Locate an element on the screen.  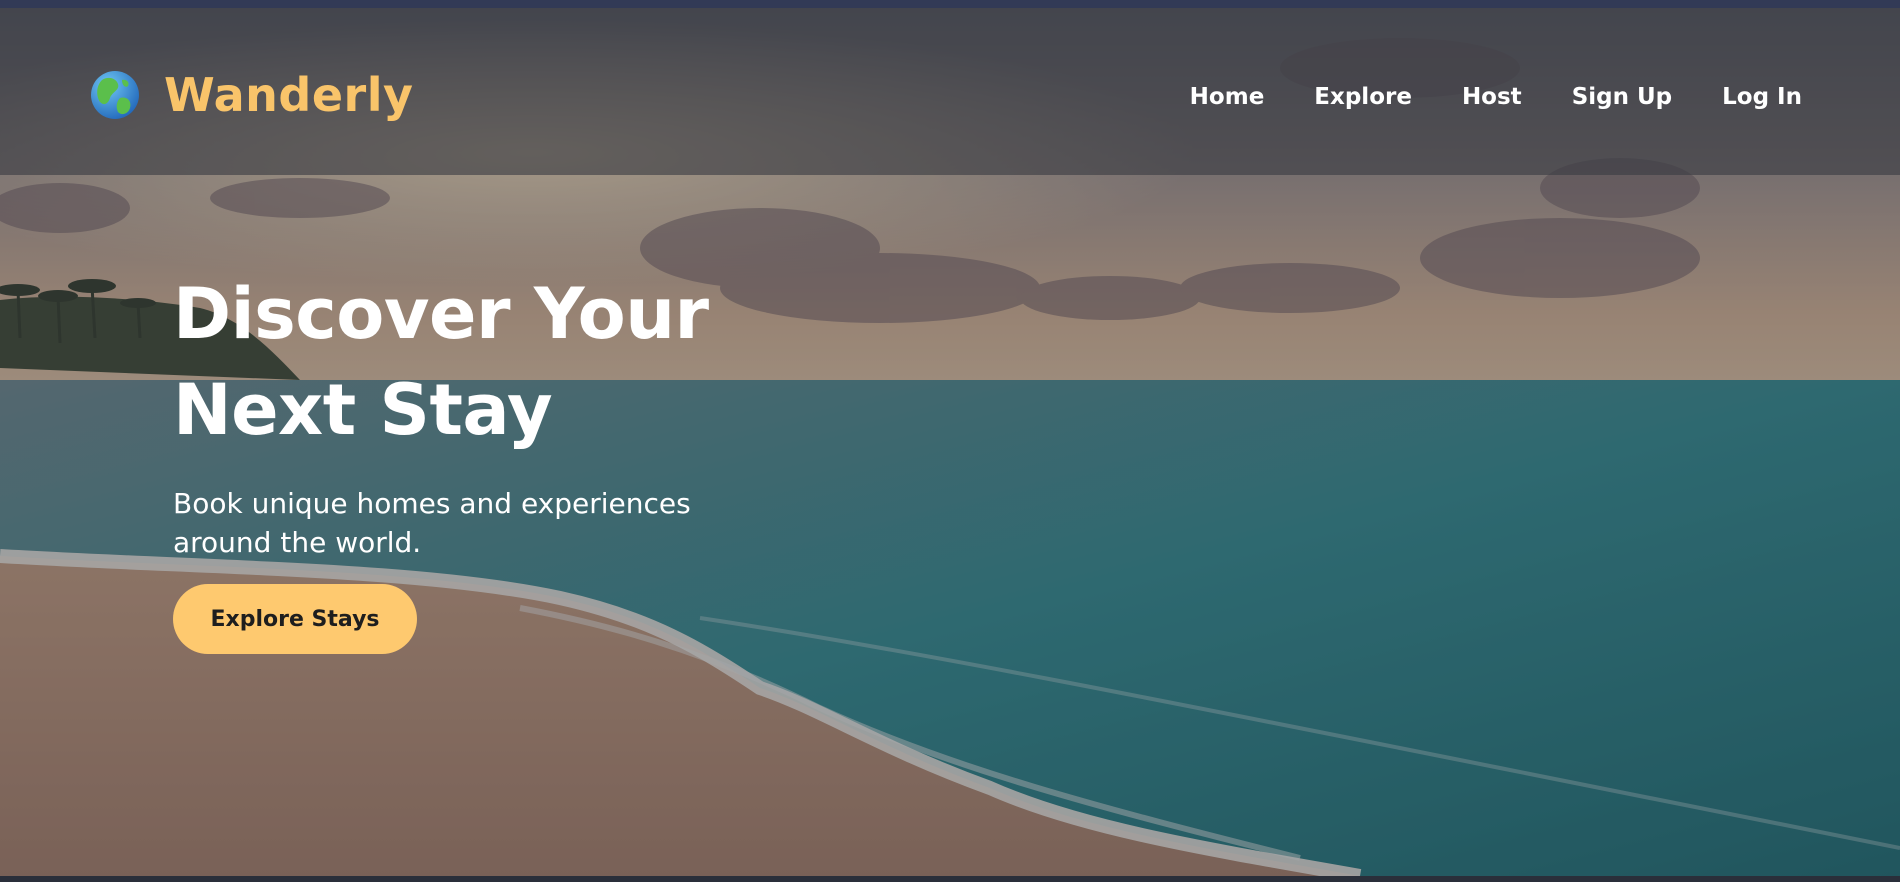
nav-links: Home Explore Host Sign Up Log In is located at coordinates (1496, 97).